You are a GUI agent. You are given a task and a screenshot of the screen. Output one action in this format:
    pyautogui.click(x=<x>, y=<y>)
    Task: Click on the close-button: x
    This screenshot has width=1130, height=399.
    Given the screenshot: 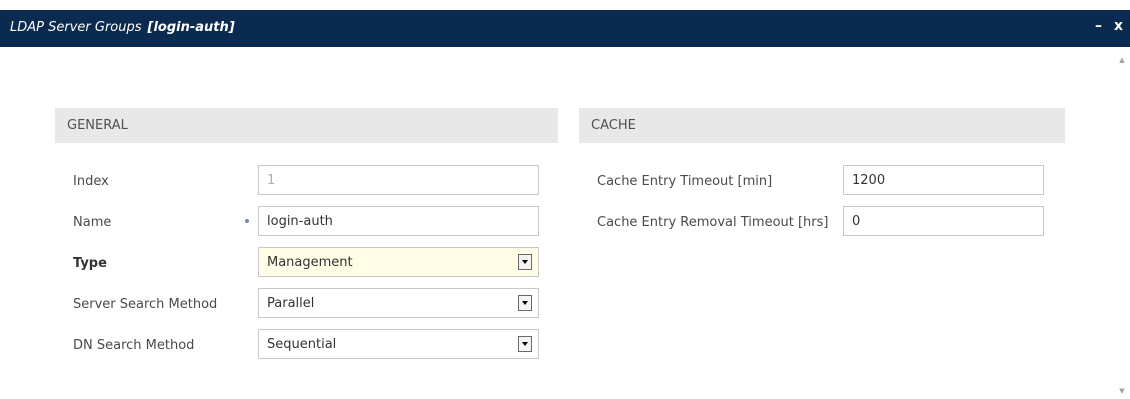 What is the action you would take?
    pyautogui.click(x=1118, y=26)
    